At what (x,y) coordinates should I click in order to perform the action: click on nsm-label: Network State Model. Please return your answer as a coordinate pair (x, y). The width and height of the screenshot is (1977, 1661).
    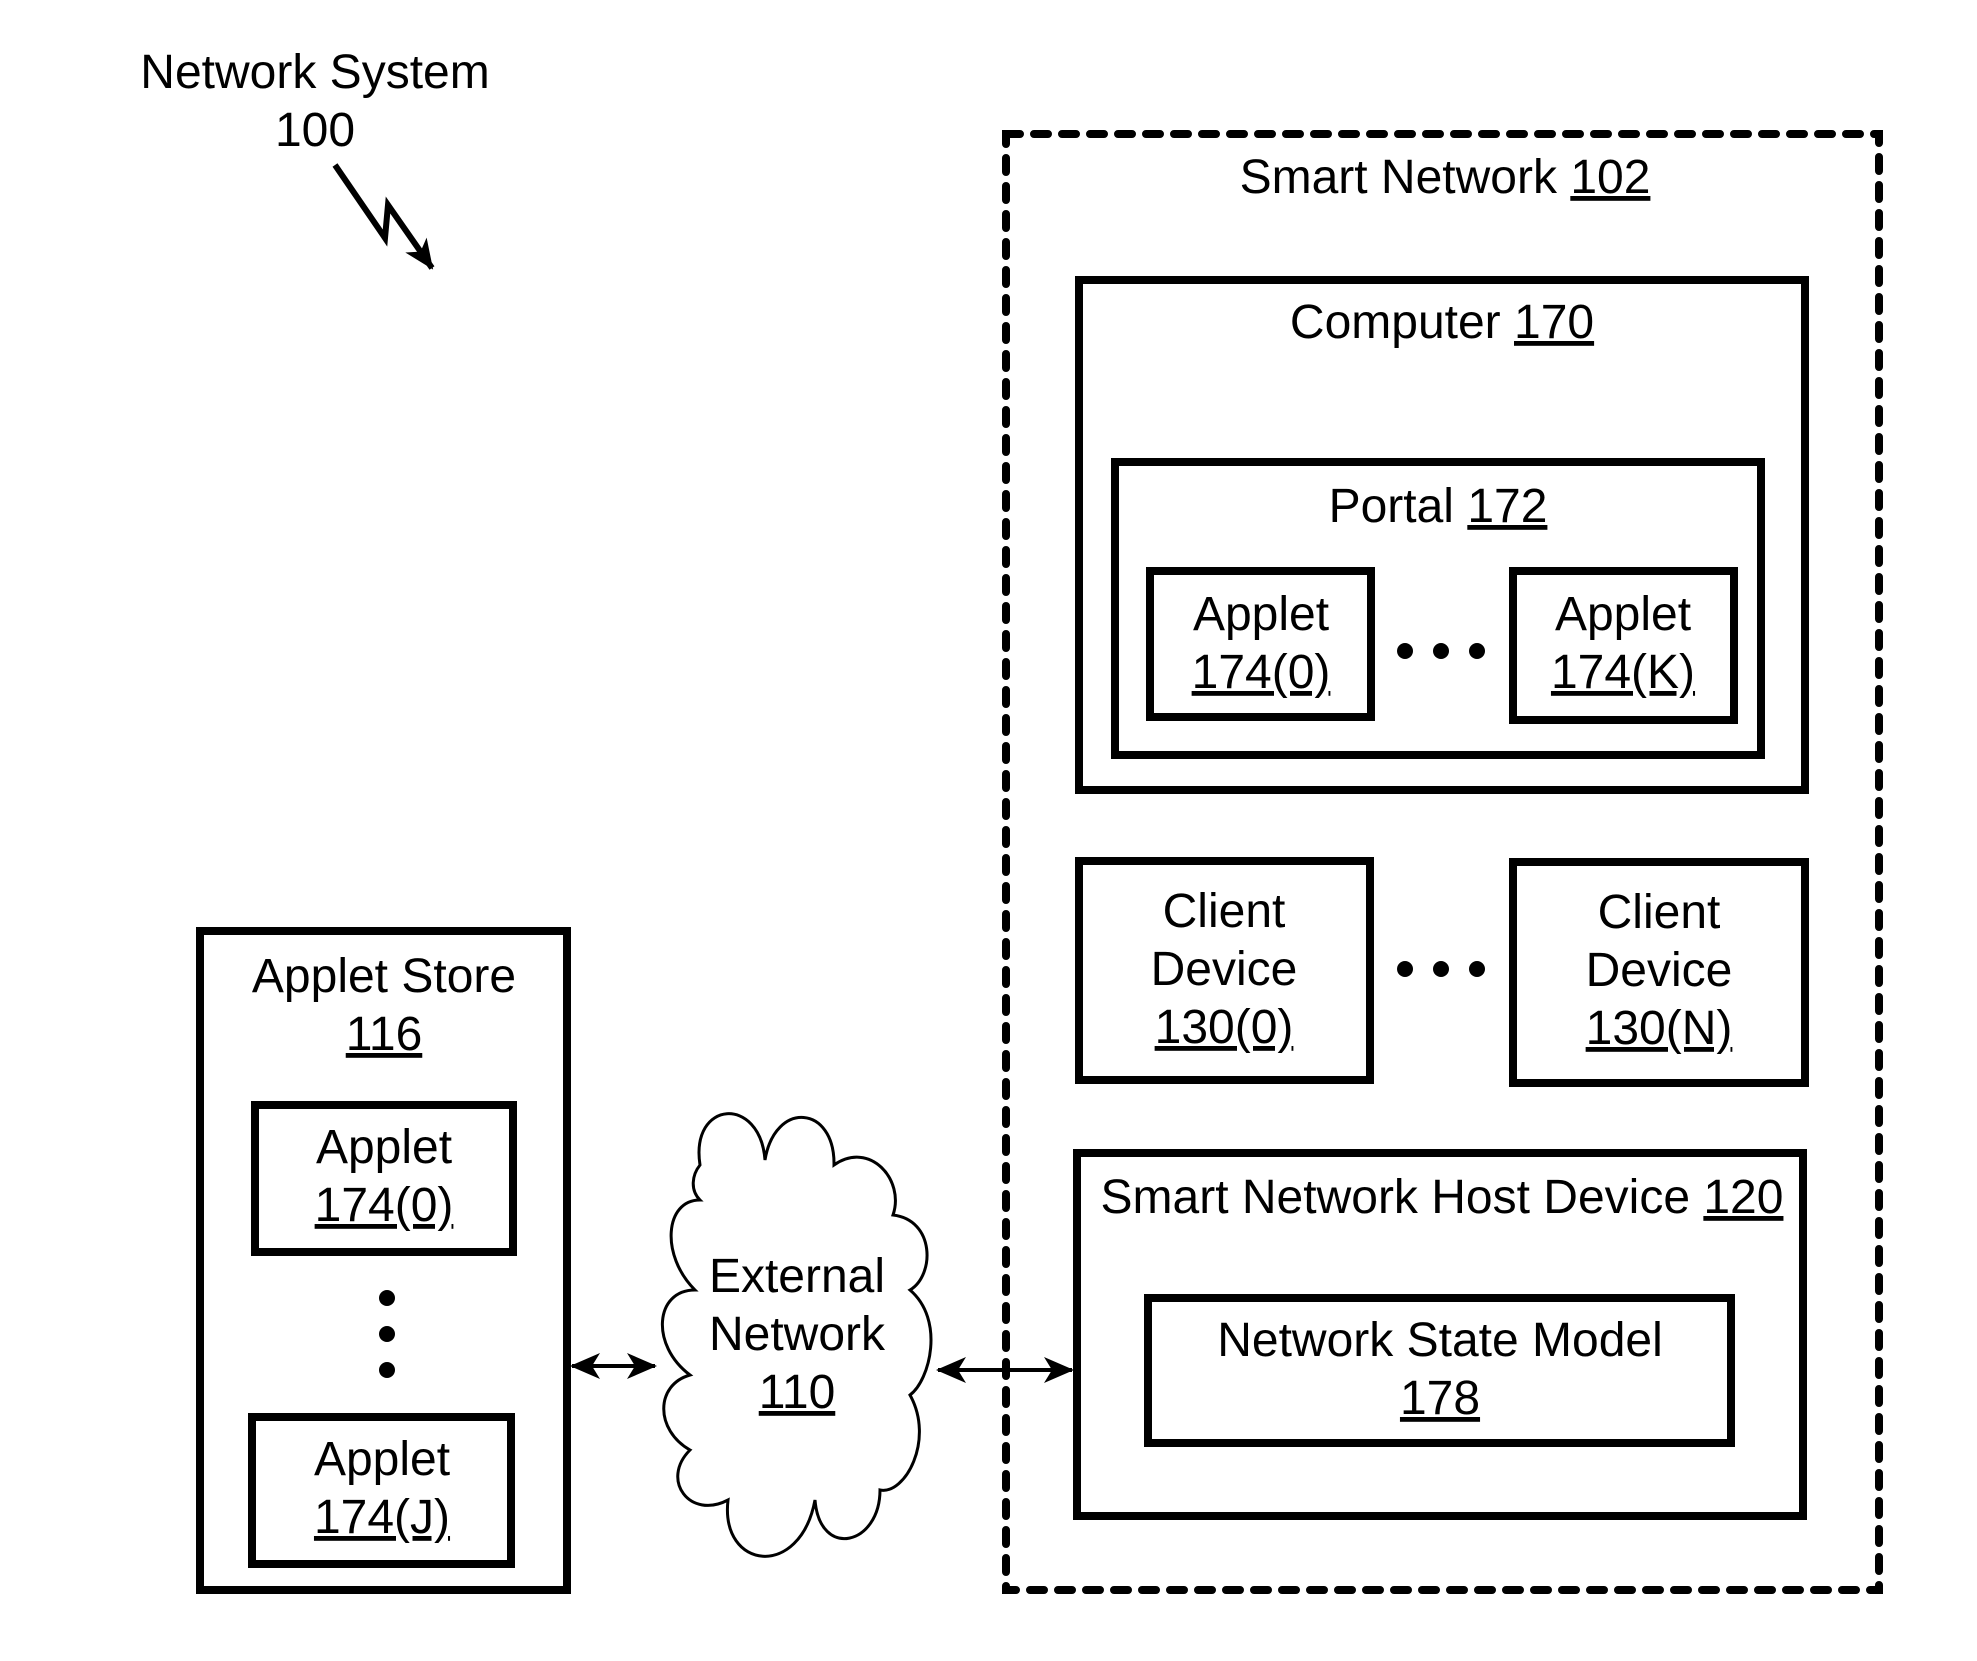
    Looking at the image, I should click on (1440, 1340).